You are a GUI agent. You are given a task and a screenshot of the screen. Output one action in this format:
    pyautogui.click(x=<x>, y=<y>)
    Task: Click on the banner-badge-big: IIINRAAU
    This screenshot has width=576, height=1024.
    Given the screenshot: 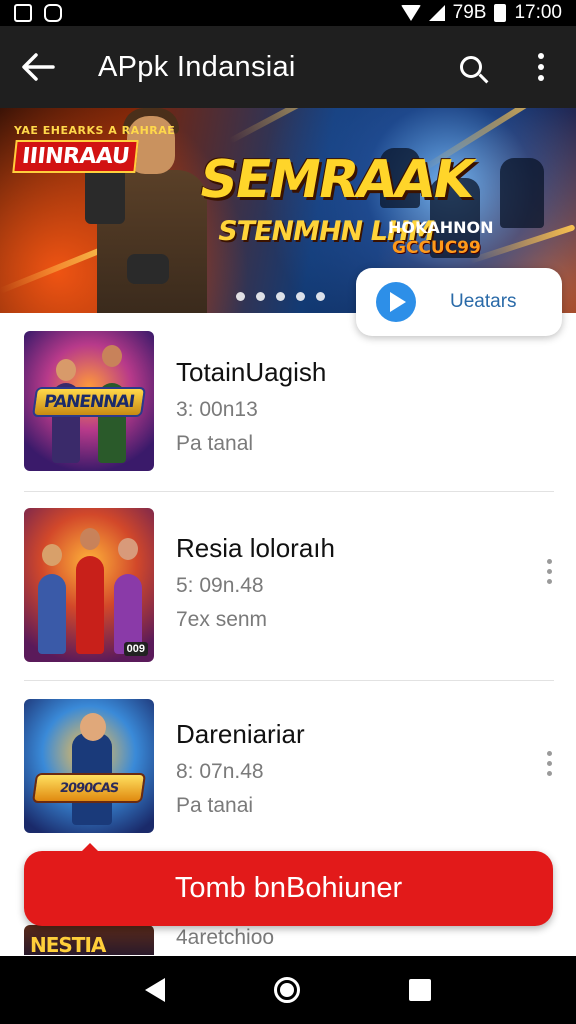 What is the action you would take?
    pyautogui.click(x=75, y=156)
    